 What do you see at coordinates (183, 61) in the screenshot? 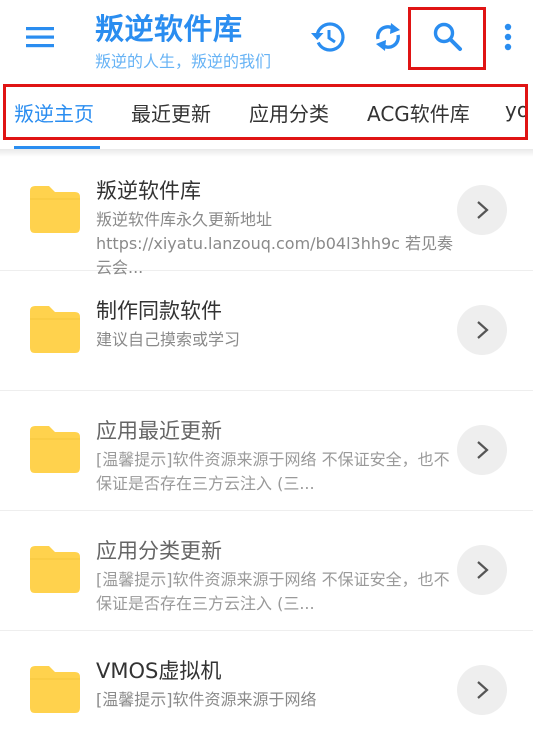
I see `app-subtitle: 叛逆的人生，叛逆的我们` at bounding box center [183, 61].